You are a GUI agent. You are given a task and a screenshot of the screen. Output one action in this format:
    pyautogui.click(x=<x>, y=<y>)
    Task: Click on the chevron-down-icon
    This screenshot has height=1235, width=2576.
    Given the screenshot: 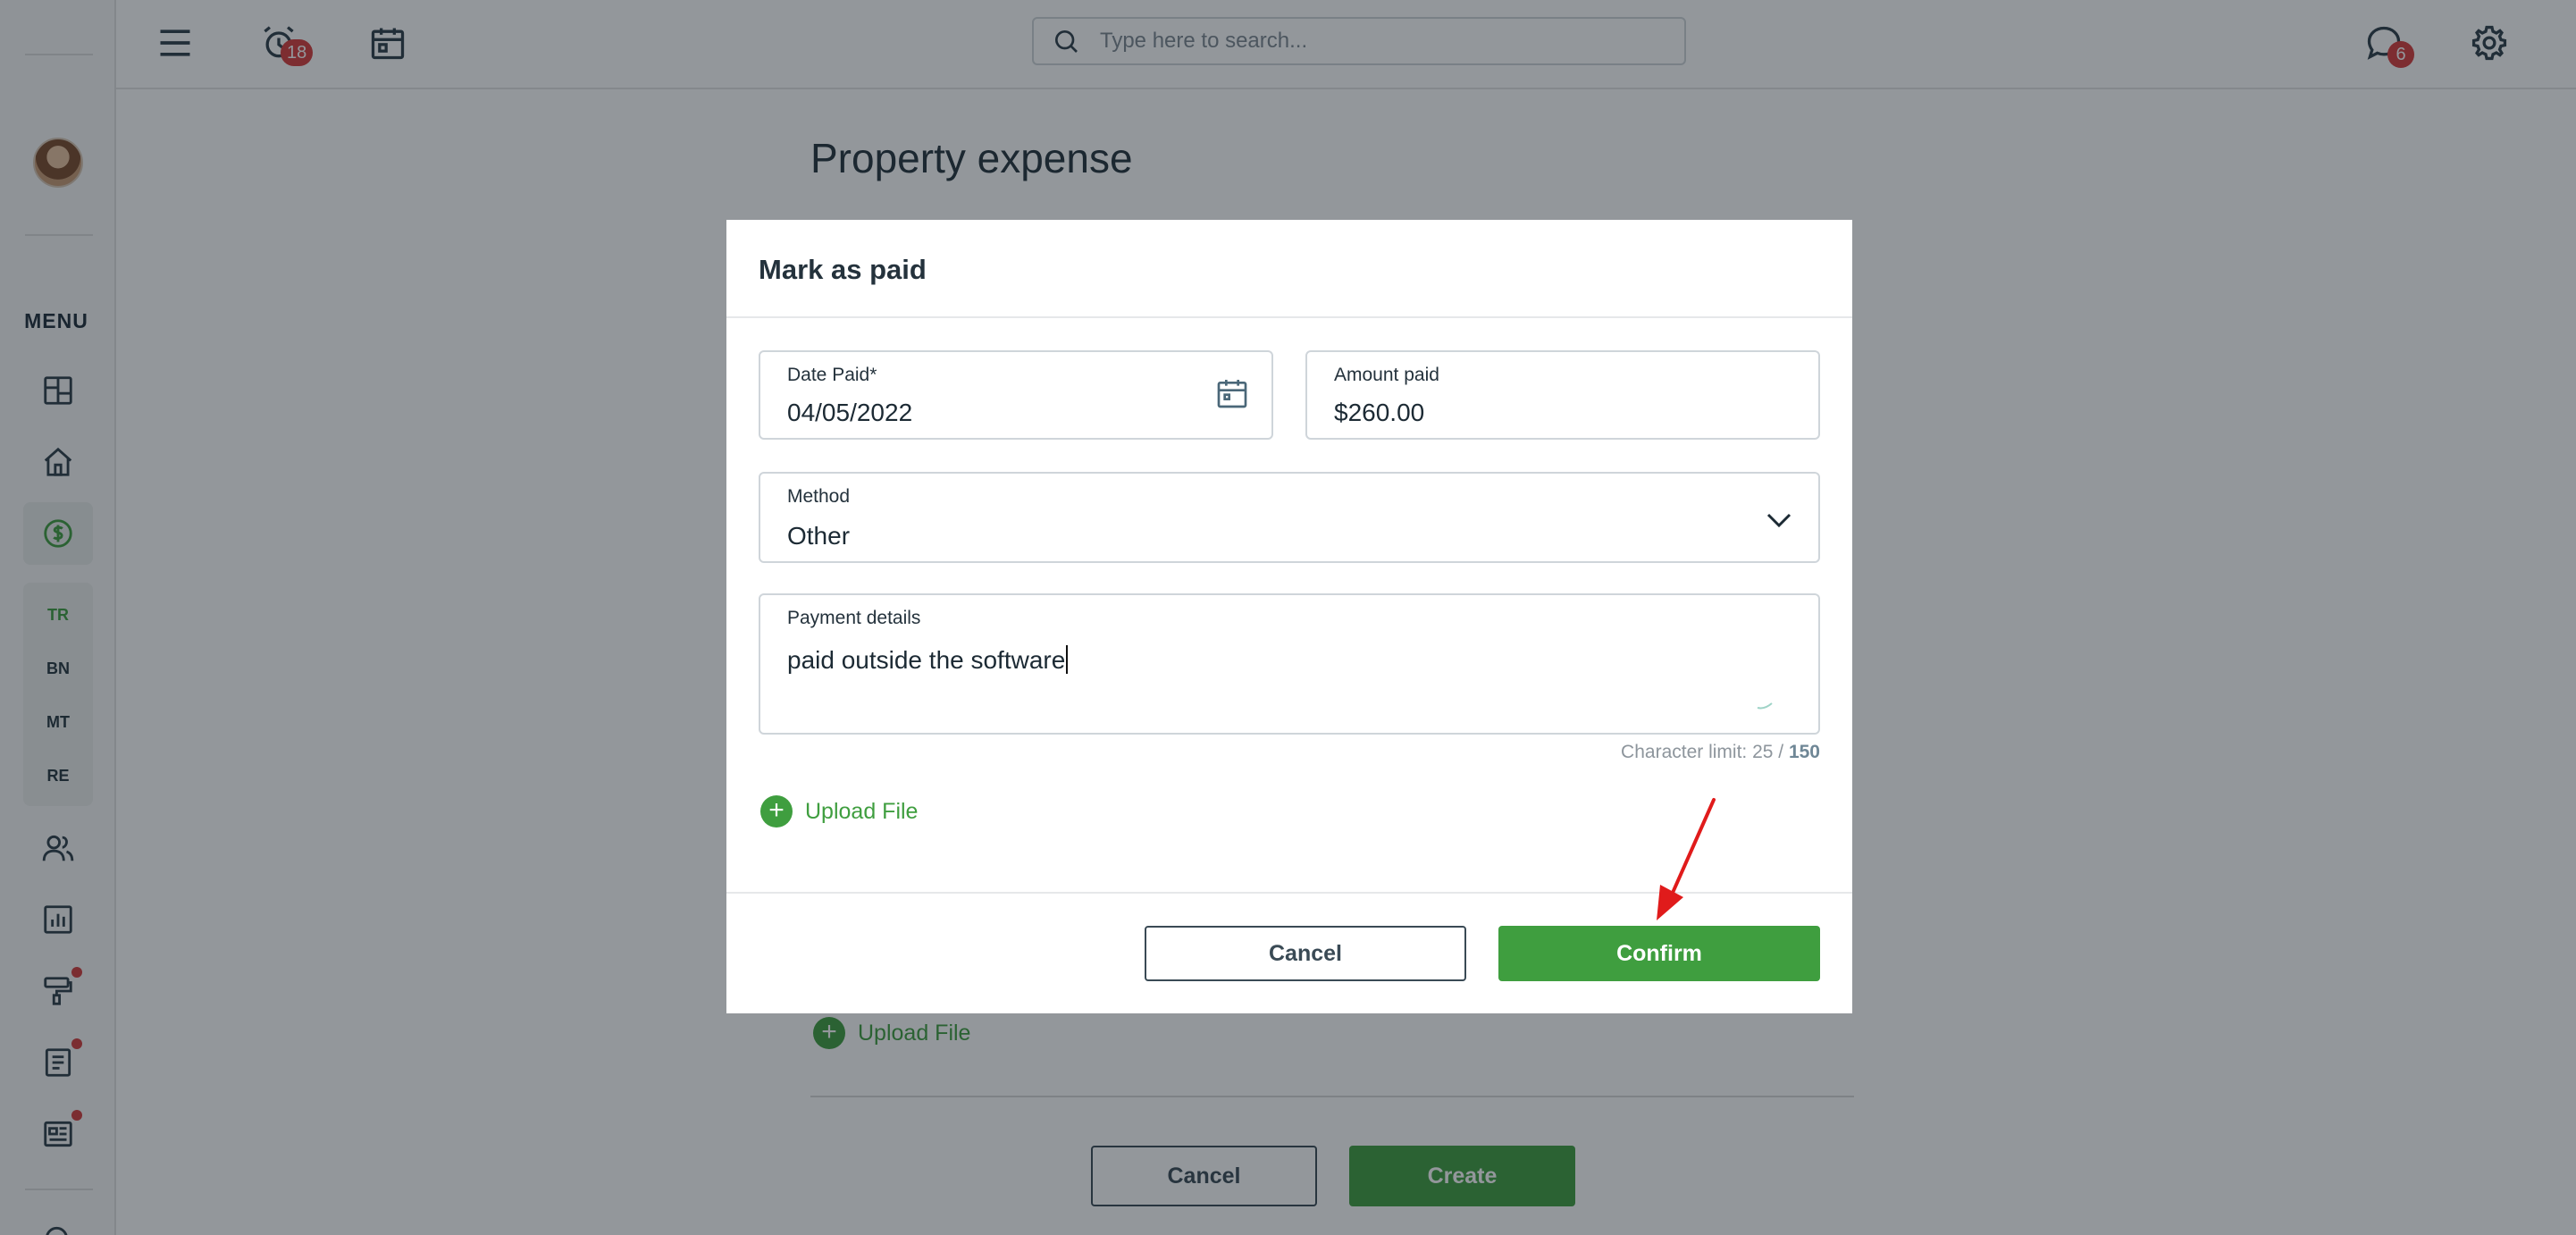 What is the action you would take?
    pyautogui.click(x=1779, y=520)
    